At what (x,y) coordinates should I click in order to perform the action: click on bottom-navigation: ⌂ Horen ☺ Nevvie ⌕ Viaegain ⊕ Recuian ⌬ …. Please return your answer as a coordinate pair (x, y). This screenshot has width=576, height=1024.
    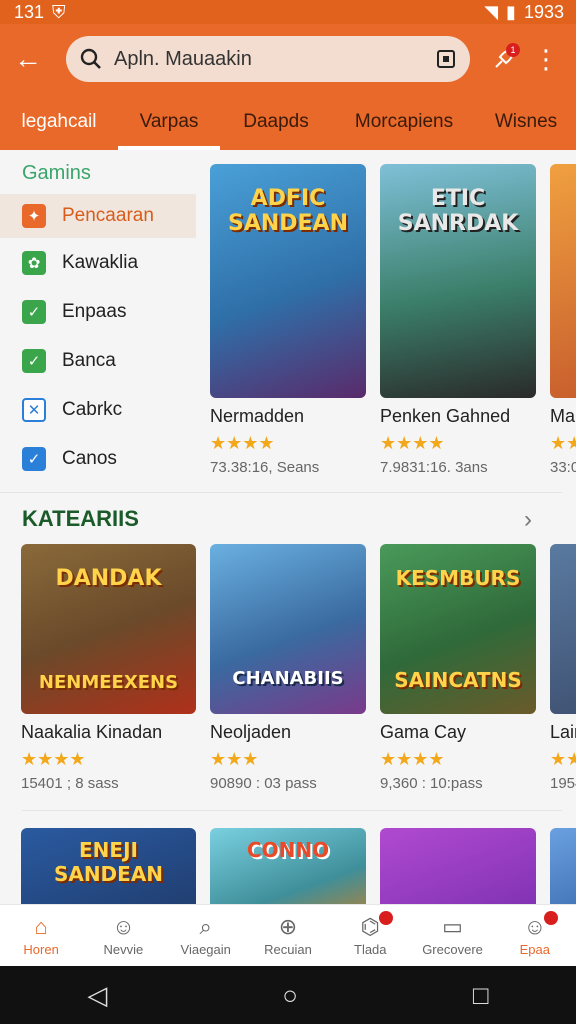
    Looking at the image, I should click on (288, 935).